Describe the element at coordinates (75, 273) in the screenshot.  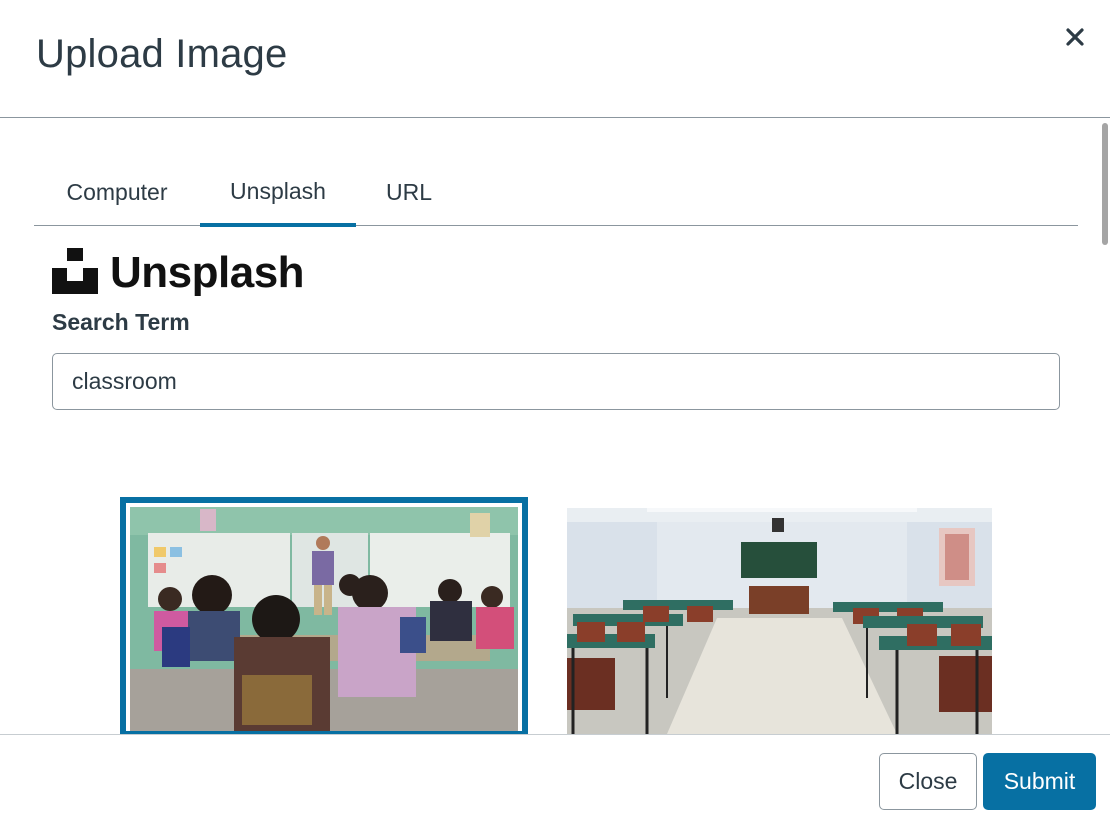
I see `unsplash-logo-icon` at that location.